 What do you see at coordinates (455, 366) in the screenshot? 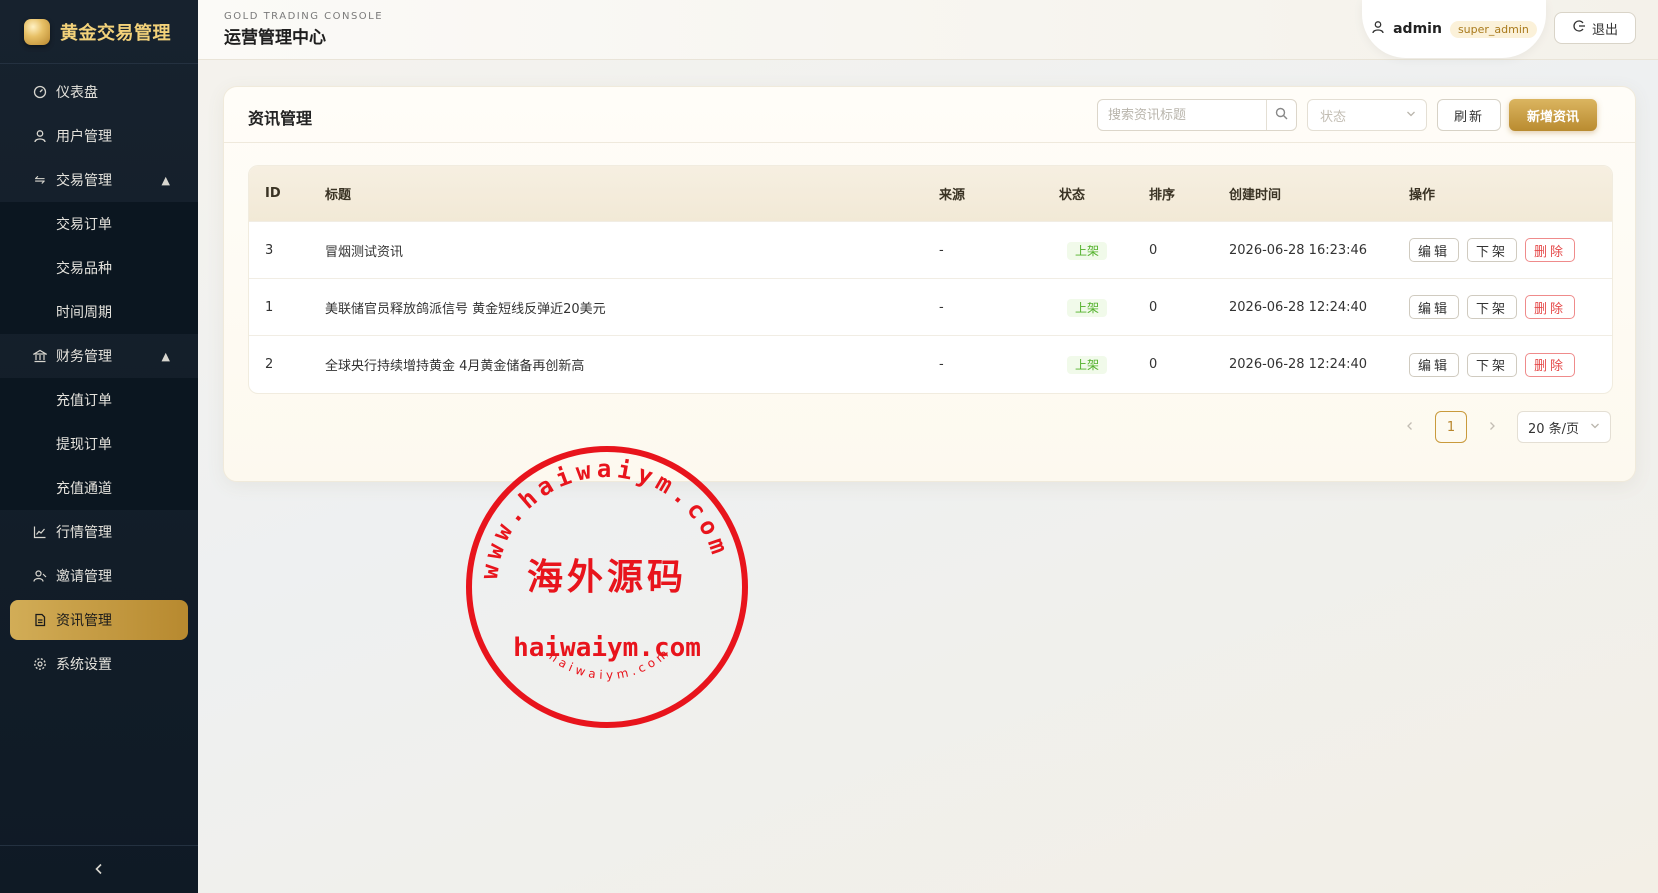
I see `cell-title: 全球央行持续增持黄金 4月黄金储备再创新高` at bounding box center [455, 366].